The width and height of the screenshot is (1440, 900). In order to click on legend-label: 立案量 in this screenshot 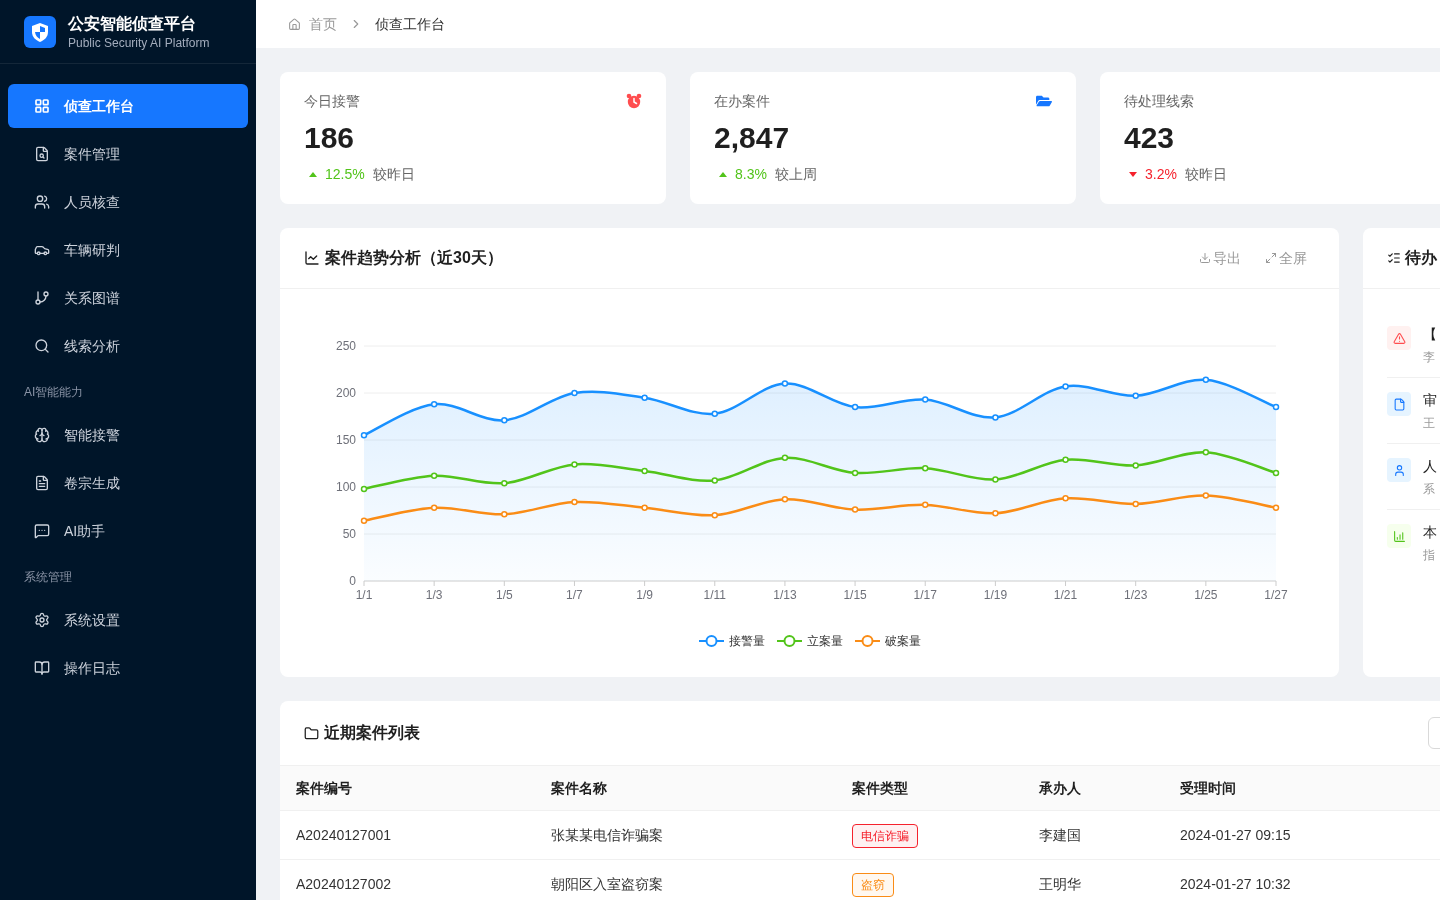, I will do `click(824, 641)`.